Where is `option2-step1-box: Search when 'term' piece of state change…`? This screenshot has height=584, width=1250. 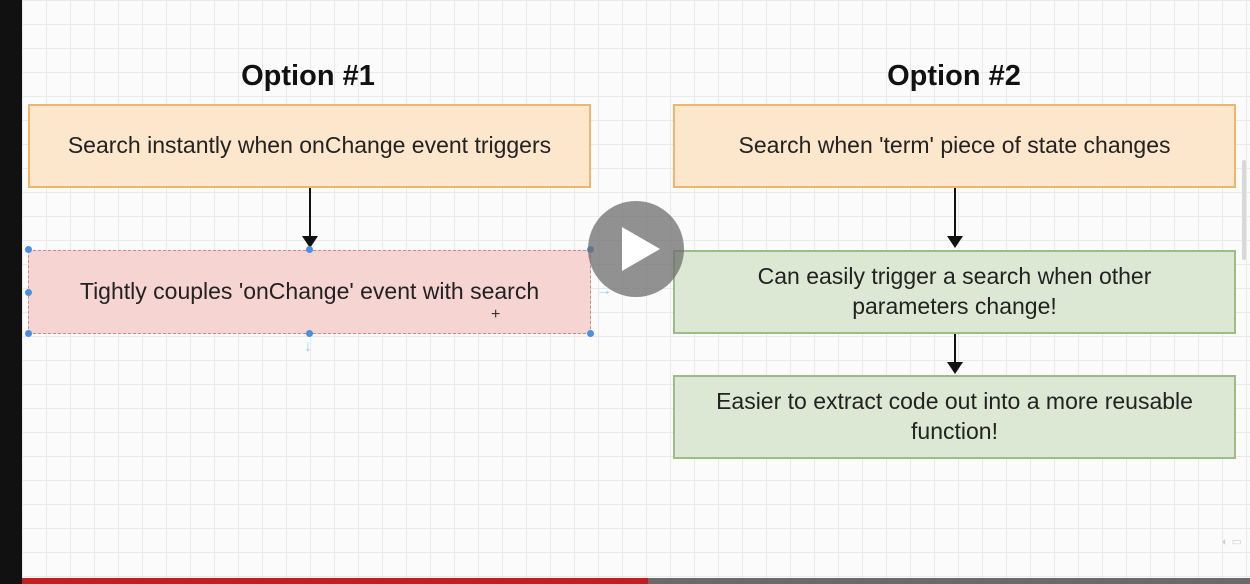
option2-step1-box: Search when 'term' piece of state change… is located at coordinates (954, 146).